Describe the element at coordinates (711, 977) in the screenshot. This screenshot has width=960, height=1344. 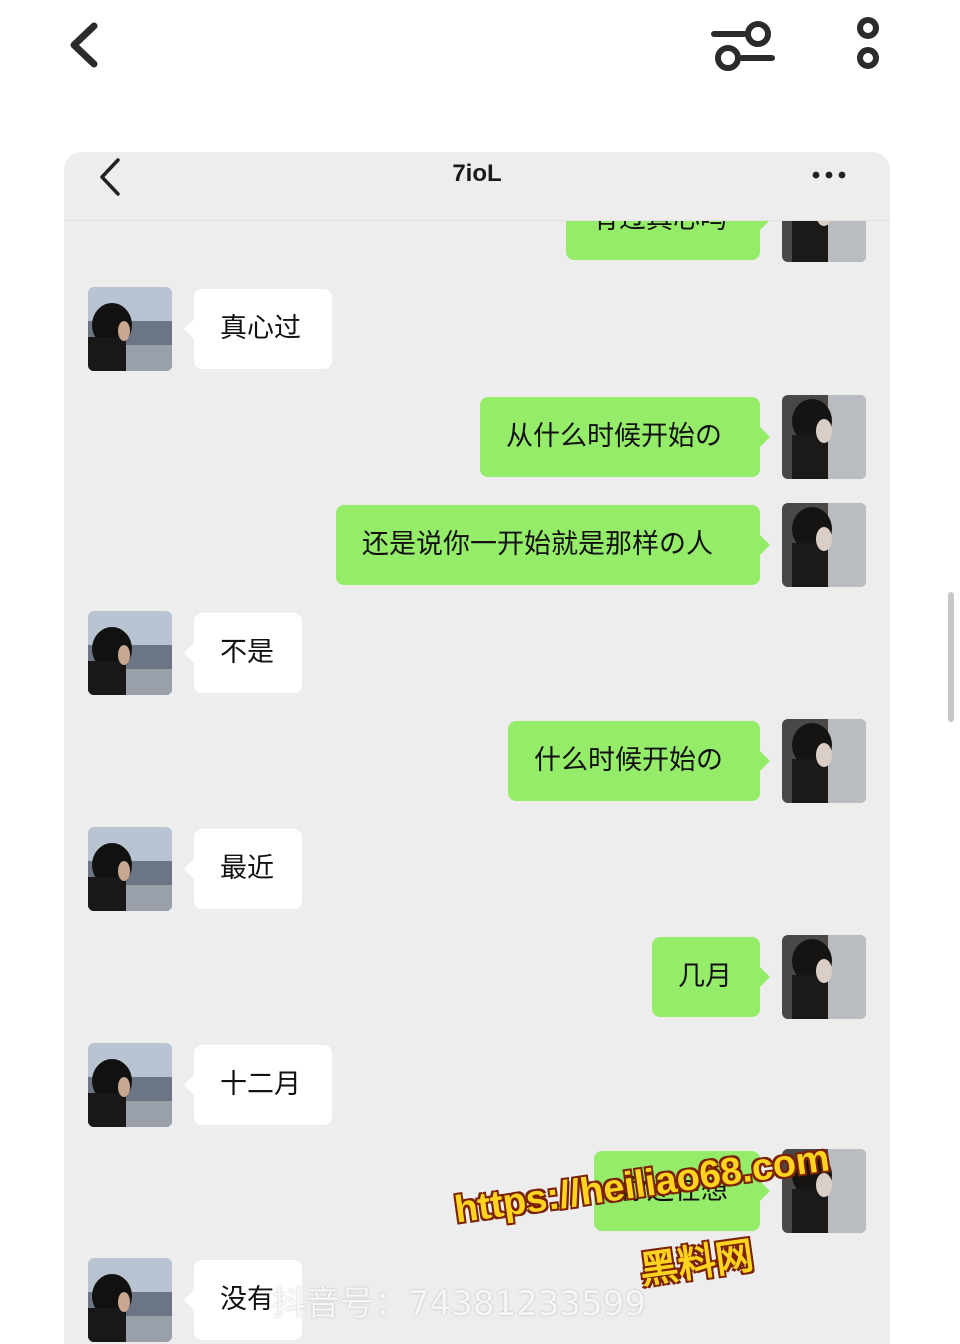
I see `sent-bubble: 几月` at that location.